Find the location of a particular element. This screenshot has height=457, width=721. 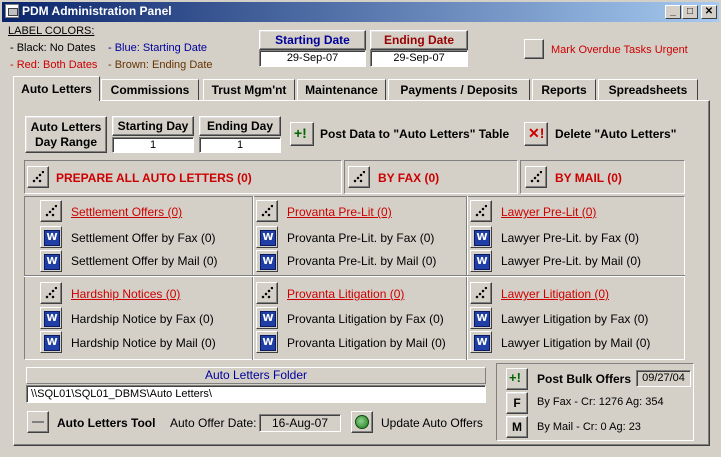

provanta-lit-mail-label: Provanta Litigation by Mail (0) is located at coordinates (366, 343).